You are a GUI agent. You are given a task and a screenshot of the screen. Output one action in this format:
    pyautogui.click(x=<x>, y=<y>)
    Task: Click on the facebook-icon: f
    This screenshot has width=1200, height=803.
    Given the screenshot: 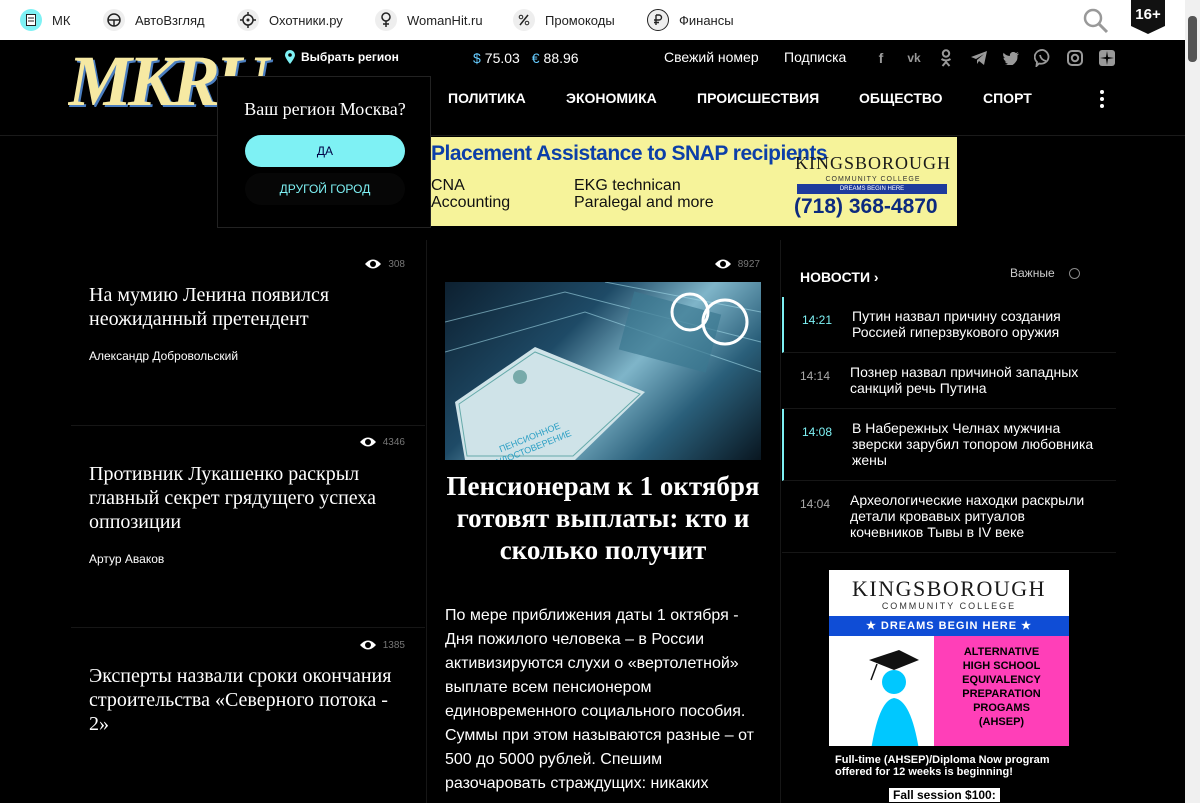 What is the action you would take?
    pyautogui.click(x=881, y=58)
    